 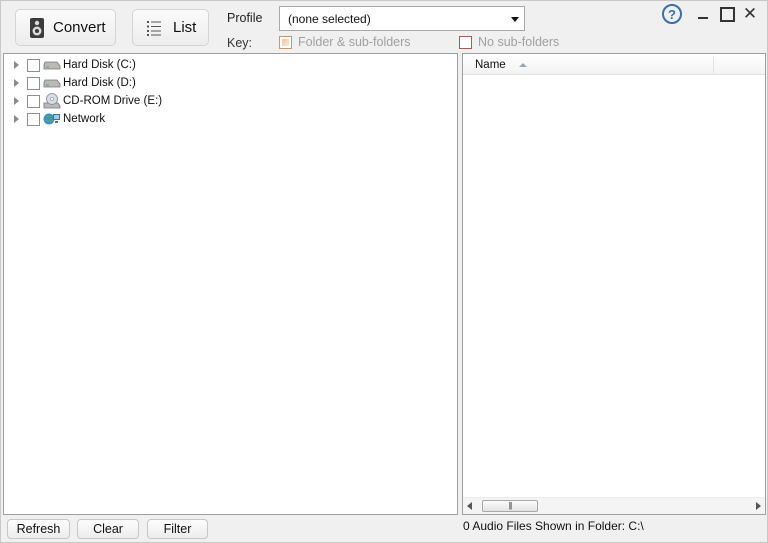 I want to click on scroll-right-icon, so click(x=758, y=506).